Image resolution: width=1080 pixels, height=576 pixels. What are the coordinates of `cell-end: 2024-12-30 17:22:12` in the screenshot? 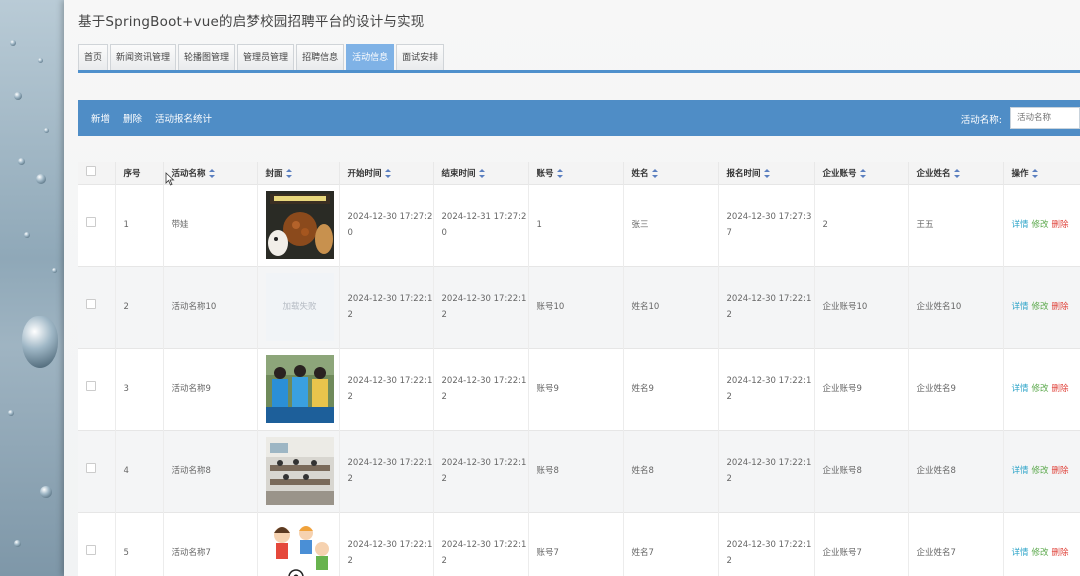 It's located at (481, 306).